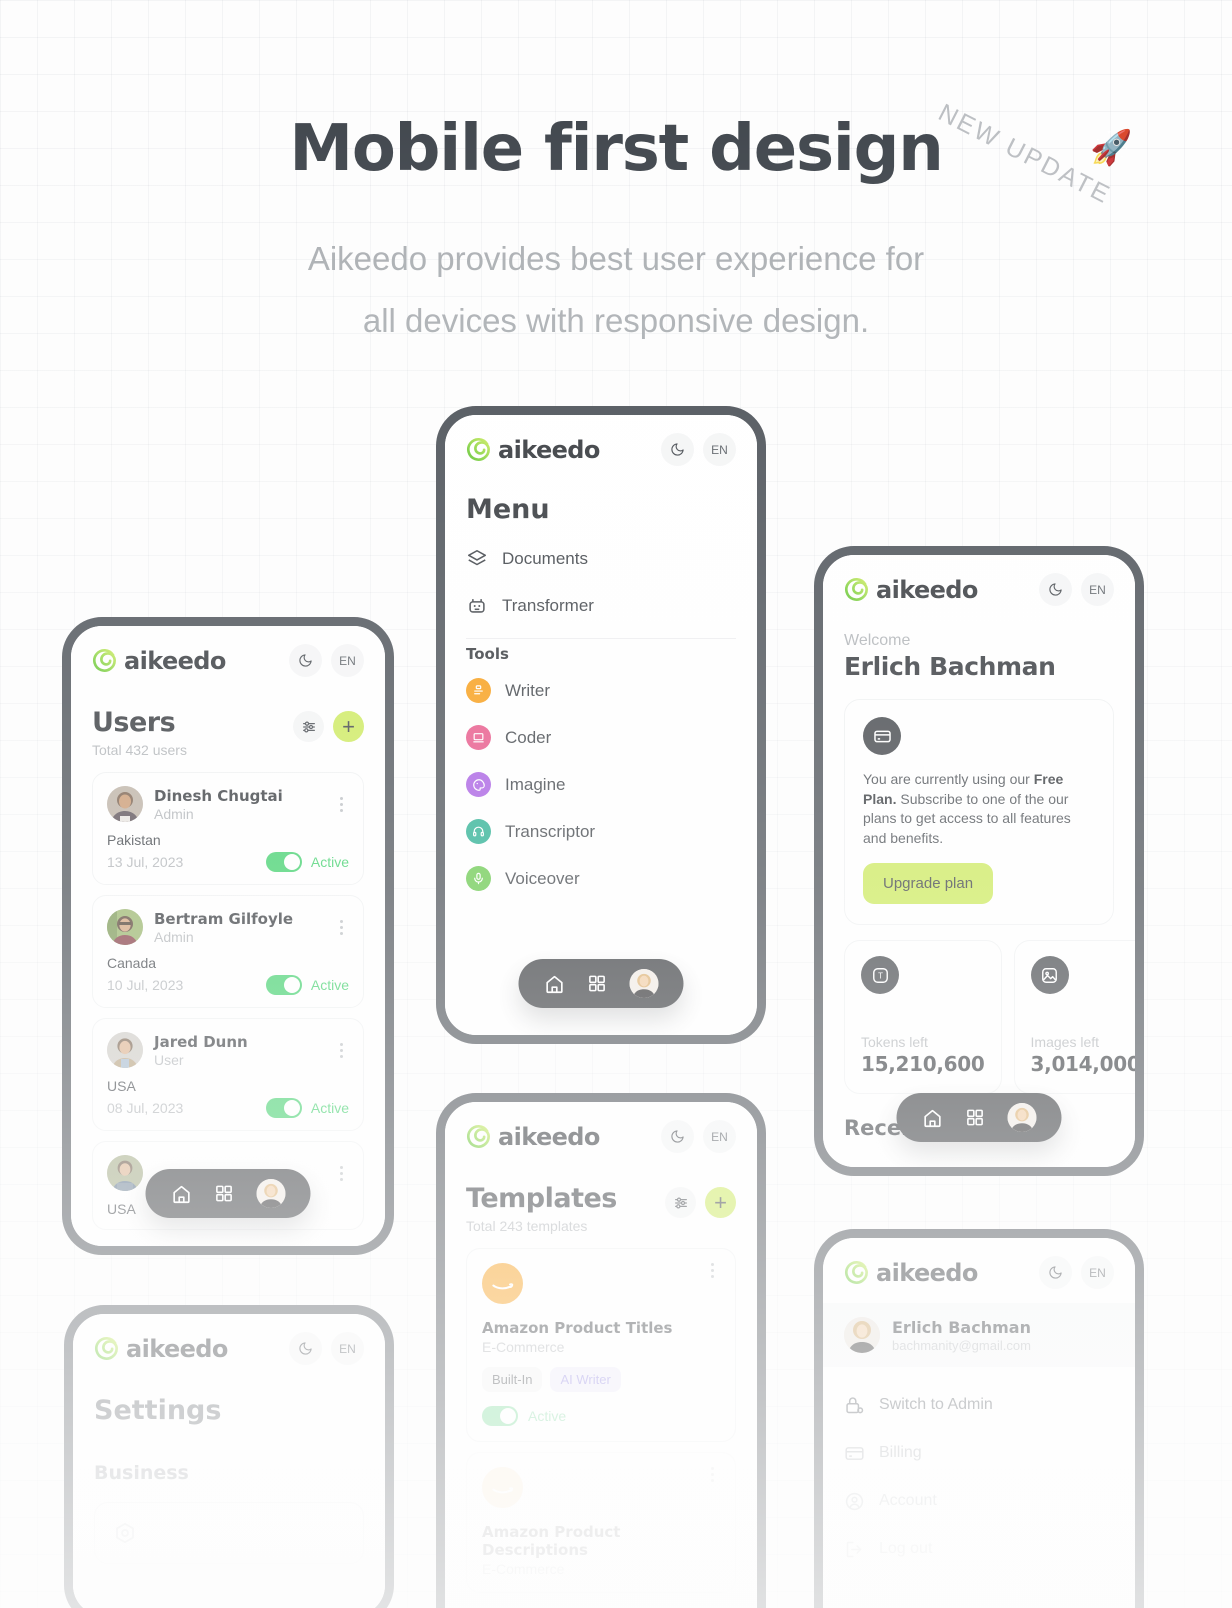  I want to click on image-icon, so click(1049, 975).